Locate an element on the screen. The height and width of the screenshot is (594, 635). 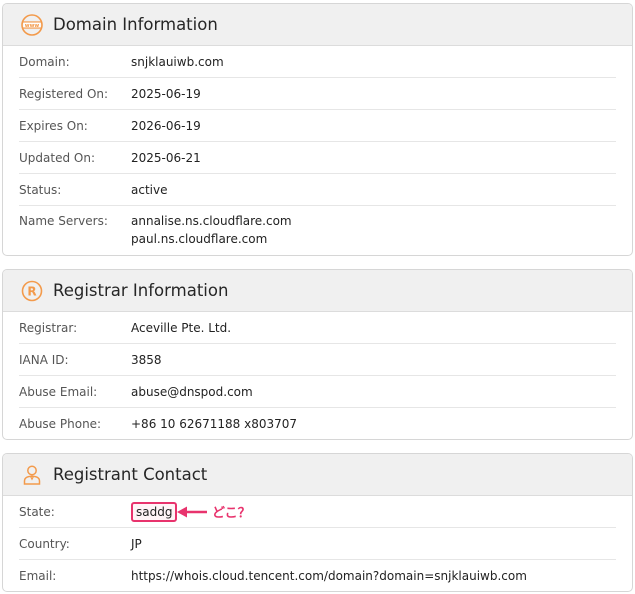
state-value: saddg is located at coordinates (154, 511).